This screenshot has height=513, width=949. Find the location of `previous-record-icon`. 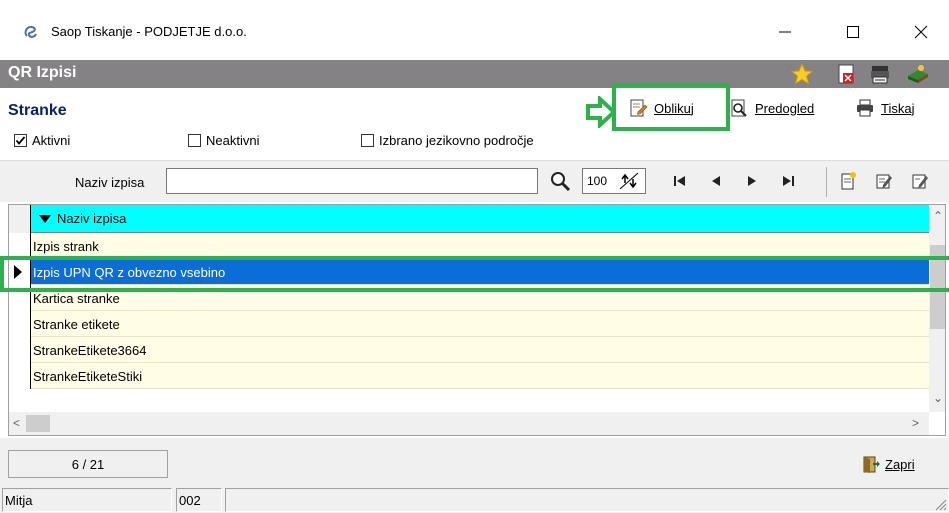

previous-record-icon is located at coordinates (716, 181).